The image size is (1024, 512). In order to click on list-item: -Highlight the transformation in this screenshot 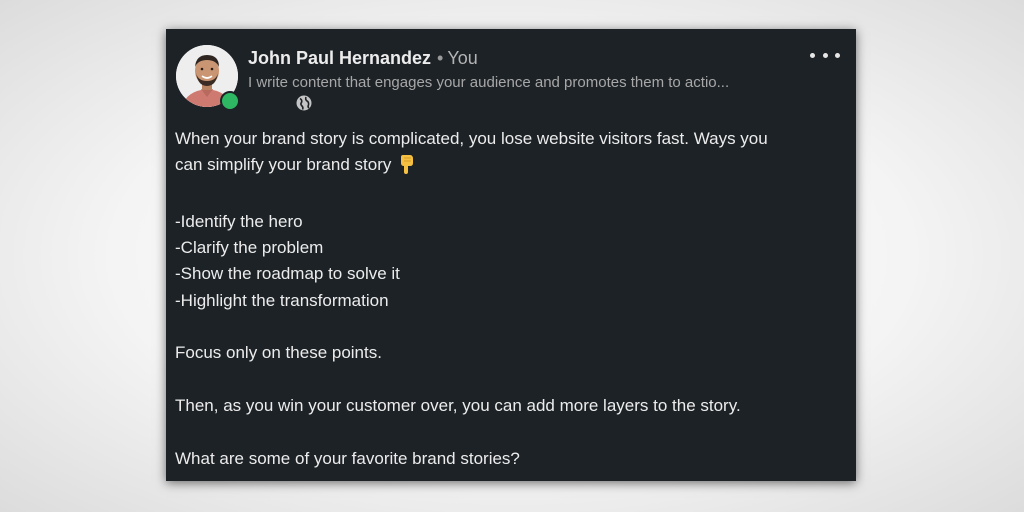, I will do `click(282, 300)`.